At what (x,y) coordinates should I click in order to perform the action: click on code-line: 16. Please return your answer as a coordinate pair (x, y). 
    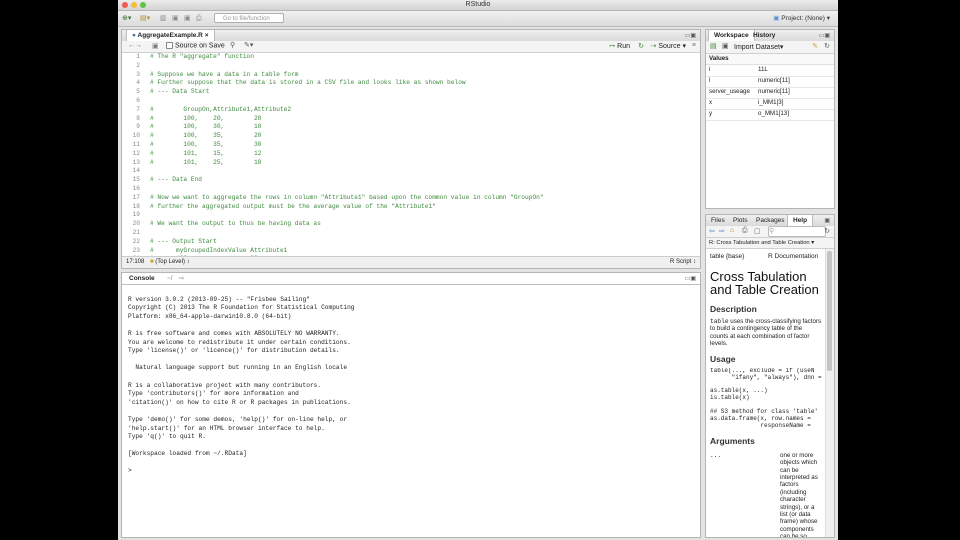
    Looking at the image, I should click on (411, 189).